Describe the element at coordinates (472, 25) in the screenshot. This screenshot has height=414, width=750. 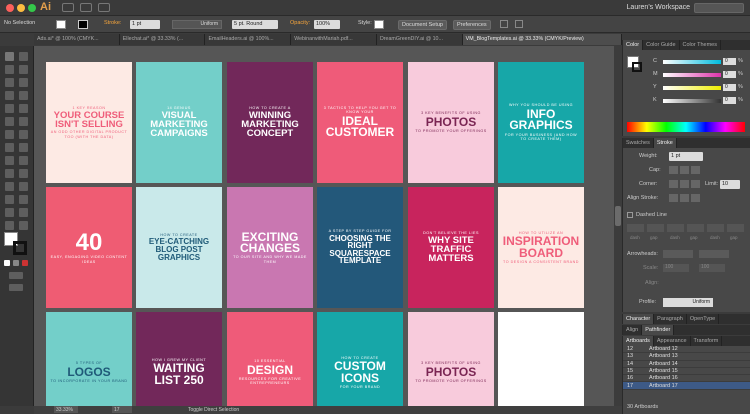
I see `preferences-button: Preferences` at that location.